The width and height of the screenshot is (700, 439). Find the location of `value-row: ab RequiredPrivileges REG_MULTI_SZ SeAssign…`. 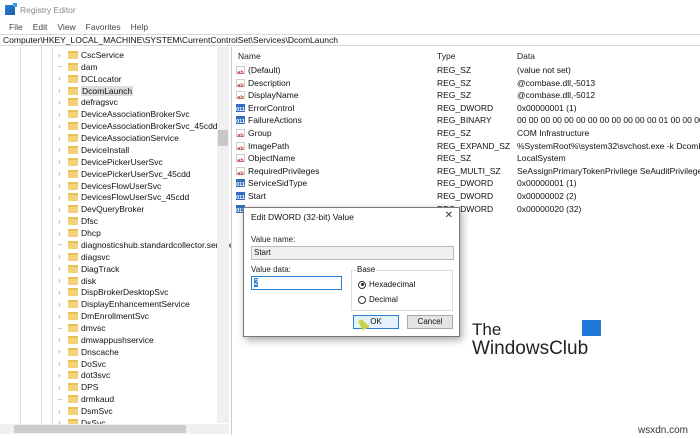

value-row: ab RequiredPrivileges REG_MULTI_SZ SeAssign… is located at coordinates (466, 171).